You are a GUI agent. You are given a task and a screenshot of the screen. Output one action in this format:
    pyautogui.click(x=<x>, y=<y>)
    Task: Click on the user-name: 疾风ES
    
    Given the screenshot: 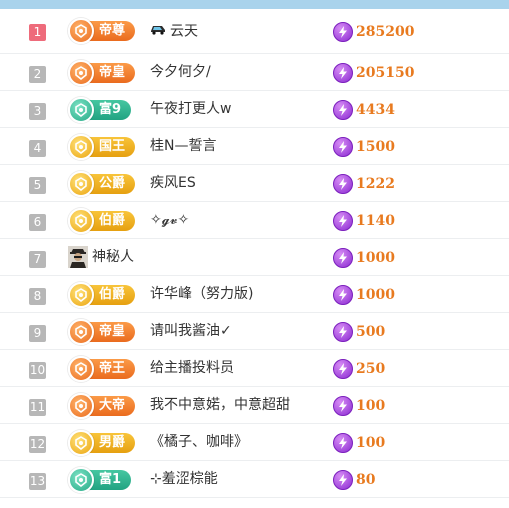 What is the action you would take?
    pyautogui.click(x=173, y=183)
    